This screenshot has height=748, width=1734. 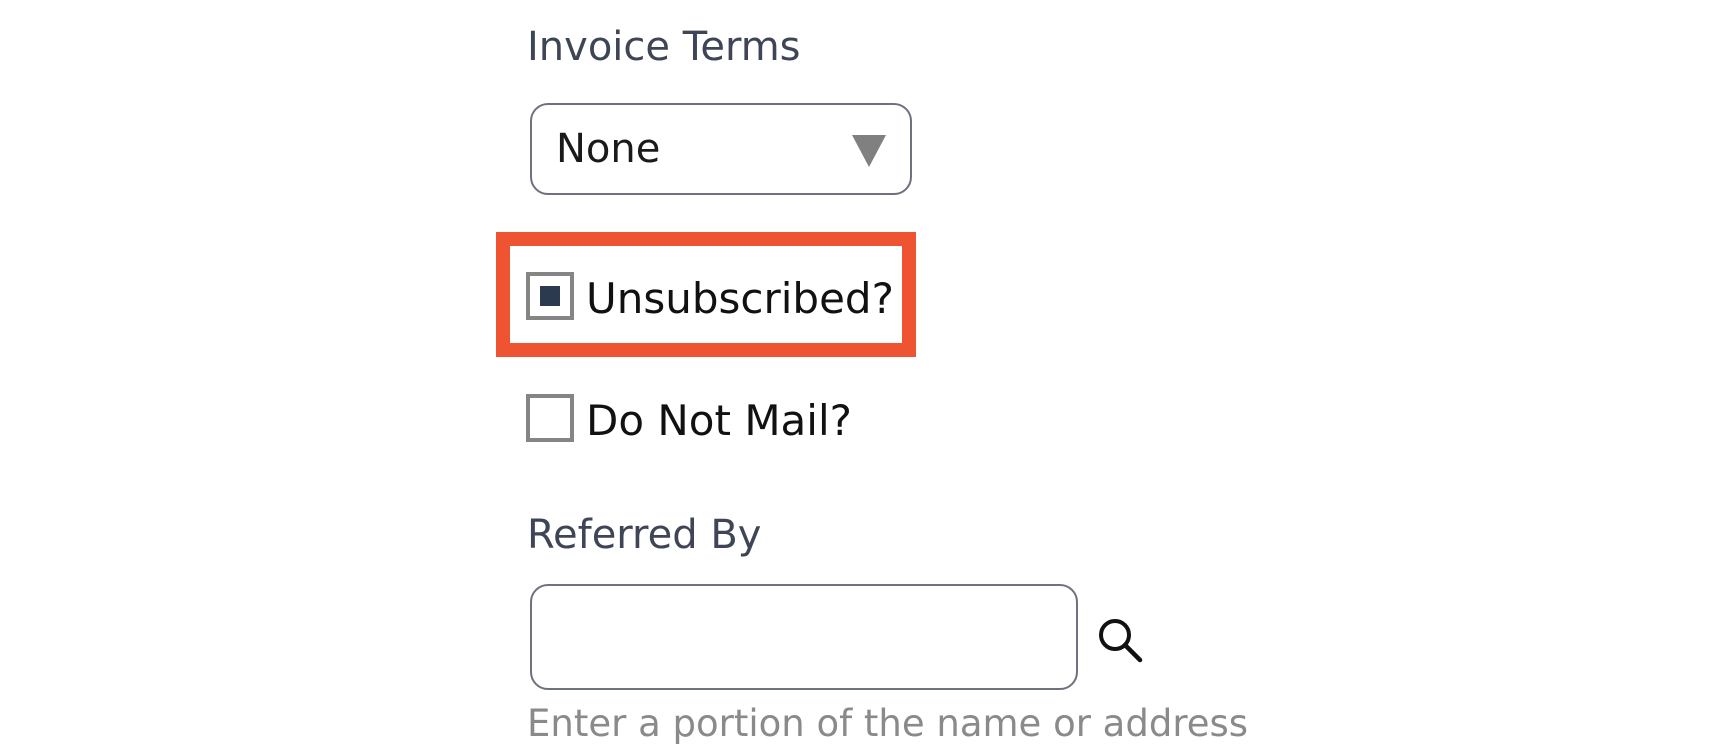 I want to click on invoice-terms-selected-value: None, so click(x=608, y=149).